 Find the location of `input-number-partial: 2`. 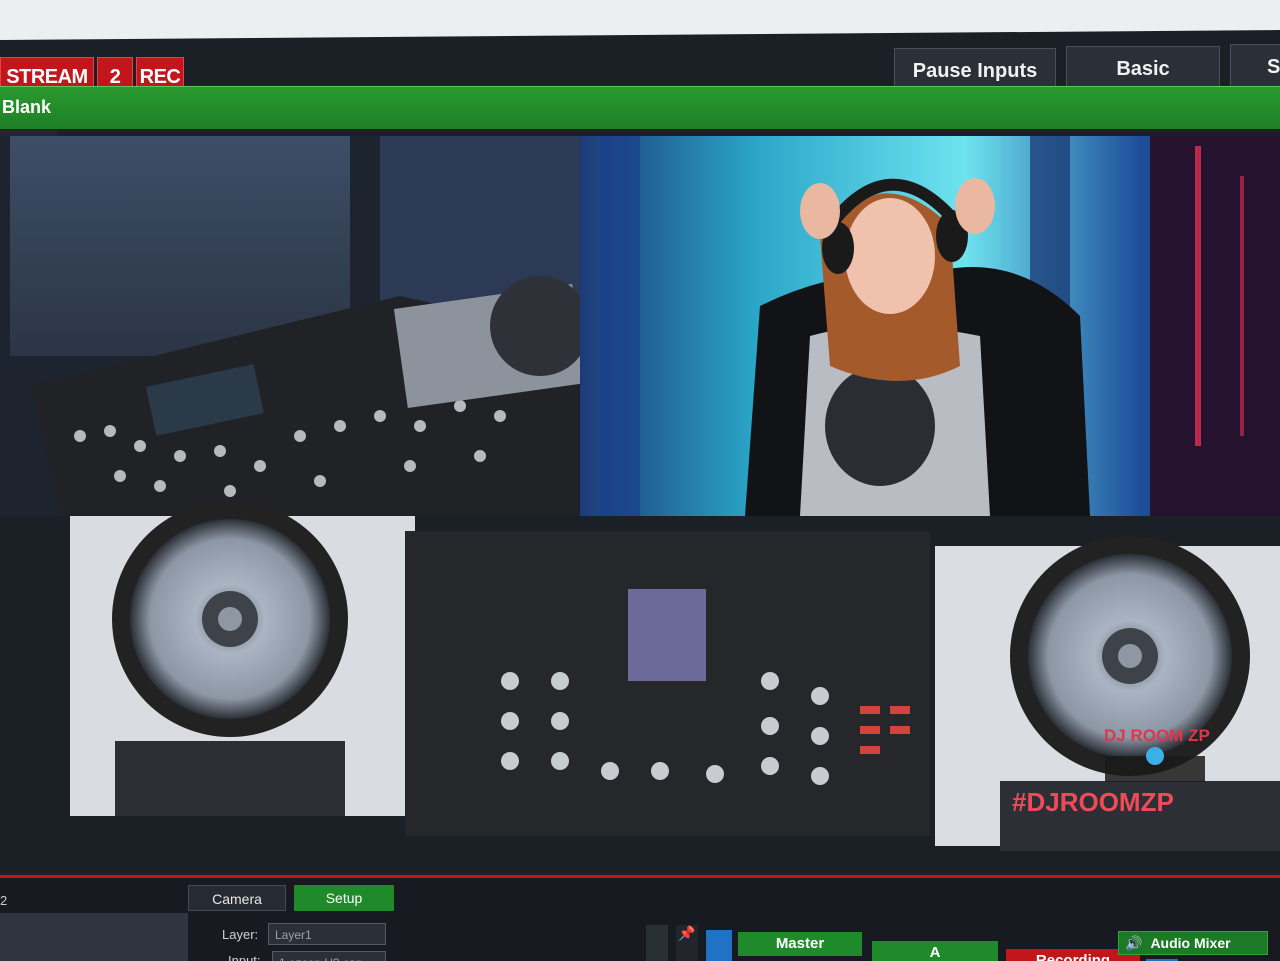

input-number-partial: 2 is located at coordinates (4, 900).